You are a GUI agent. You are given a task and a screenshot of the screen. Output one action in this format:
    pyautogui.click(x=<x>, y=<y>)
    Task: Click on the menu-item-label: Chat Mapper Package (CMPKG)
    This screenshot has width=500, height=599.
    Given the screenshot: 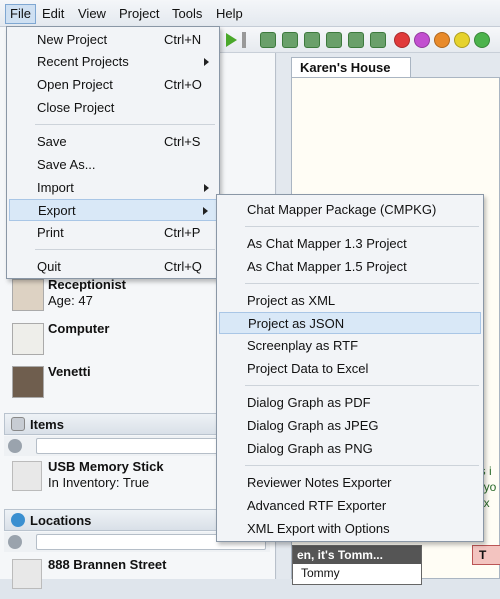 What is the action you would take?
    pyautogui.click(x=342, y=209)
    